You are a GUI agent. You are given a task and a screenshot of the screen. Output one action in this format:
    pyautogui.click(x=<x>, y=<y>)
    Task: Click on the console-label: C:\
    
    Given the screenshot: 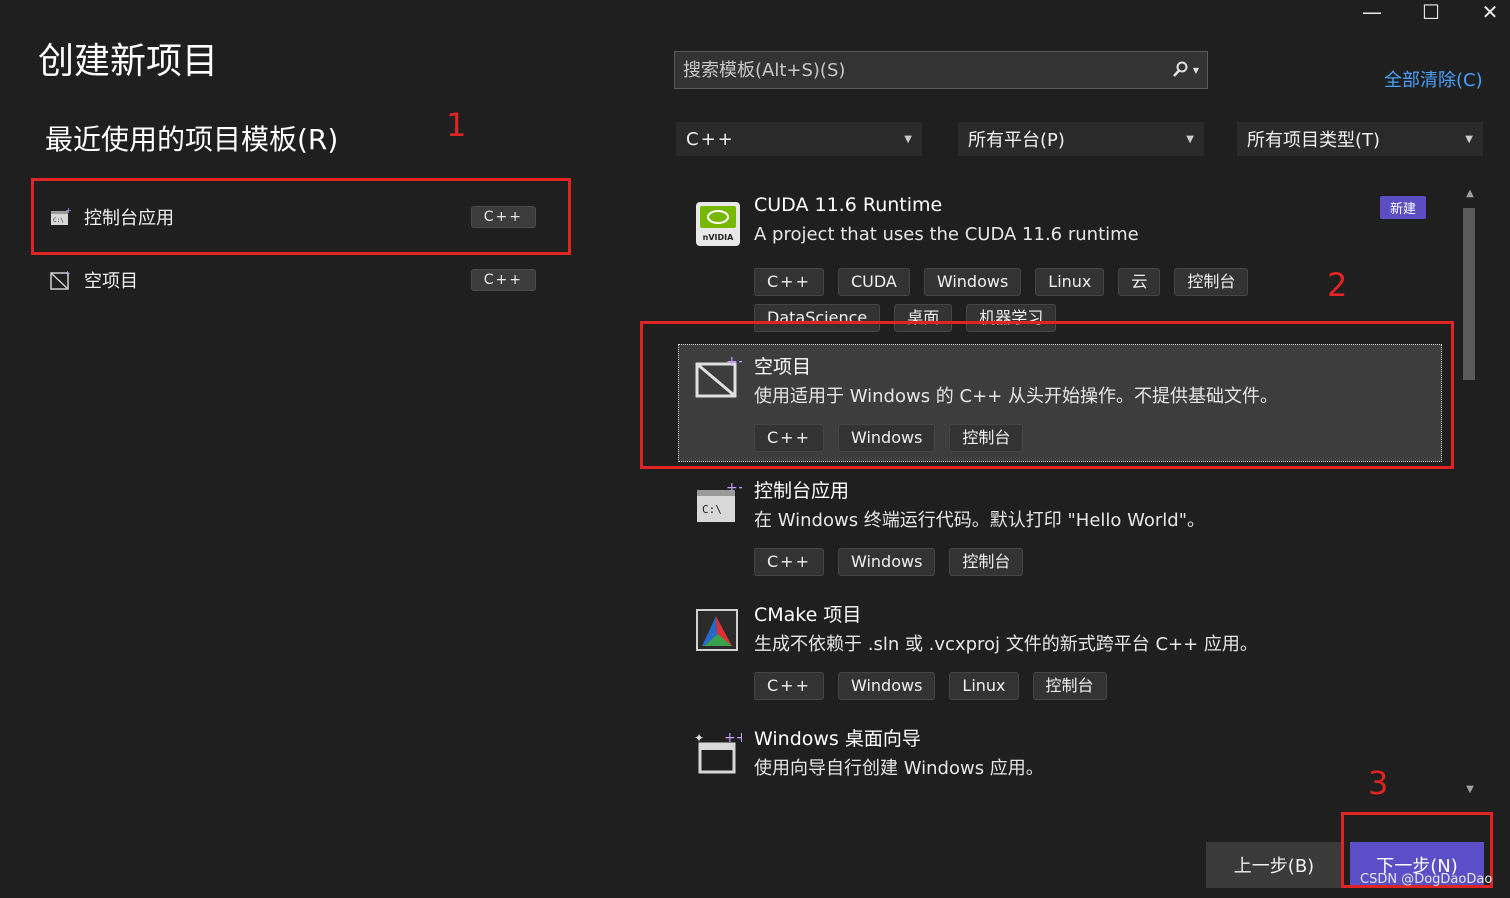 What is the action you would take?
    pyautogui.click(x=712, y=509)
    